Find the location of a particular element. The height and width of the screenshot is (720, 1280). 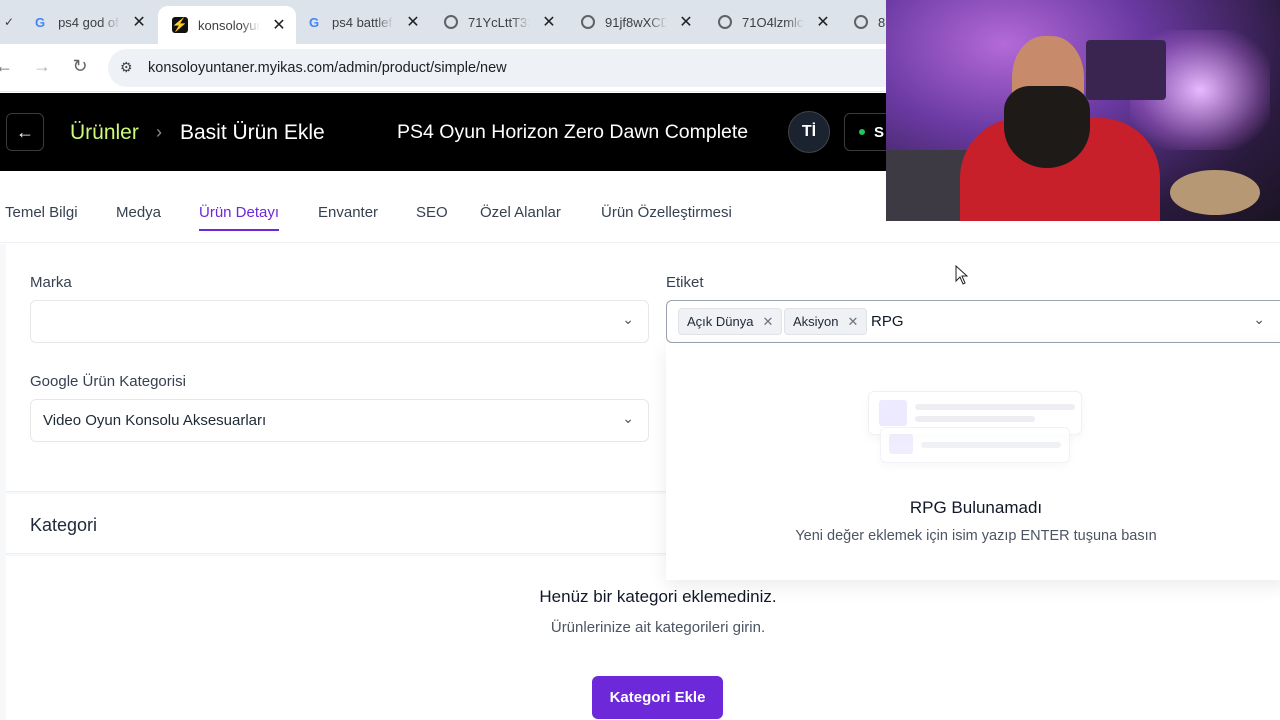

google-category-select: Video Oyun Konsolu Aksesuarları ⌄ is located at coordinates (339, 420).